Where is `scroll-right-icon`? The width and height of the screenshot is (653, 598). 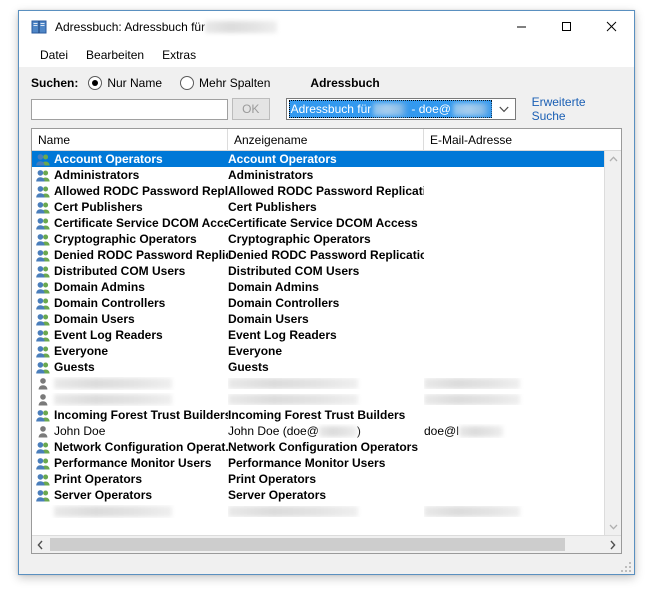
scroll-right-icon is located at coordinates (612, 545).